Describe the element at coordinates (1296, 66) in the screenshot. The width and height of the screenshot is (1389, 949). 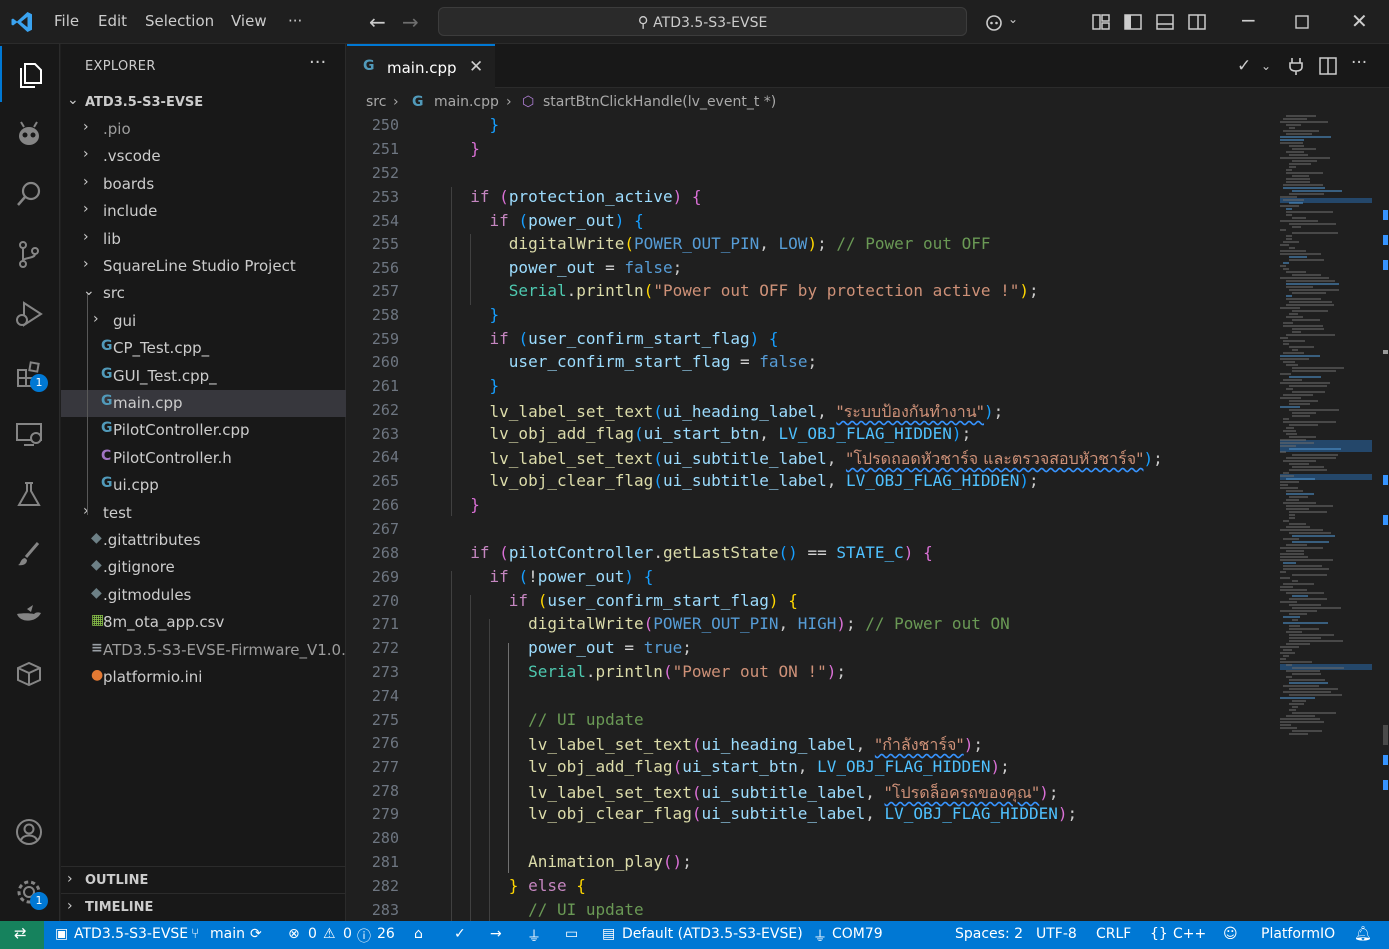
I see `plug-icon` at that location.